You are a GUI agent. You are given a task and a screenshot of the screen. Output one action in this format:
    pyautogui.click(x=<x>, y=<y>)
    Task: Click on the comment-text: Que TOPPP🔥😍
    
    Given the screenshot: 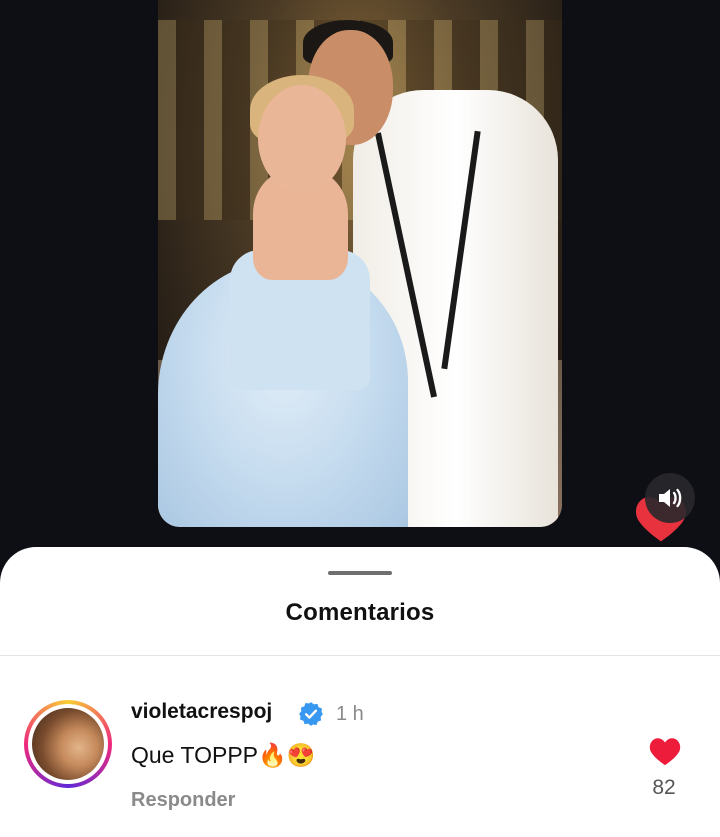 What is the action you would take?
    pyautogui.click(x=223, y=755)
    